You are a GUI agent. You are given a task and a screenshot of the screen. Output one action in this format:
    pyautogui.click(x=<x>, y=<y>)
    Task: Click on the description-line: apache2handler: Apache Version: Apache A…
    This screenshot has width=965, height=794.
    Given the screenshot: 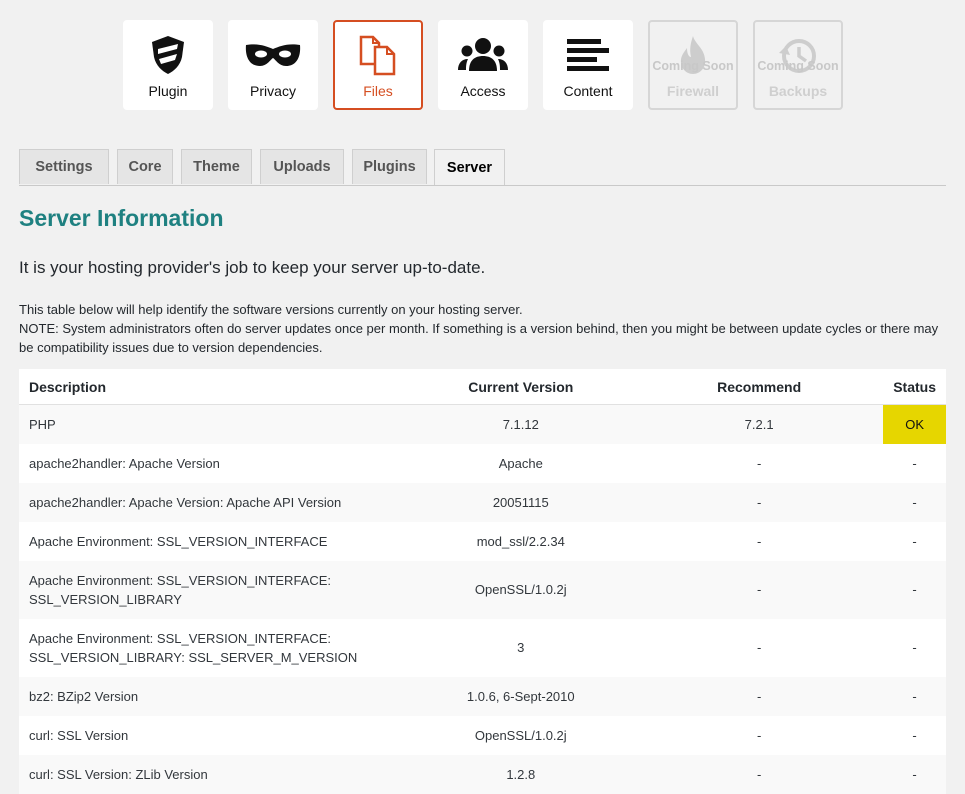 What is the action you would take?
    pyautogui.click(x=185, y=502)
    